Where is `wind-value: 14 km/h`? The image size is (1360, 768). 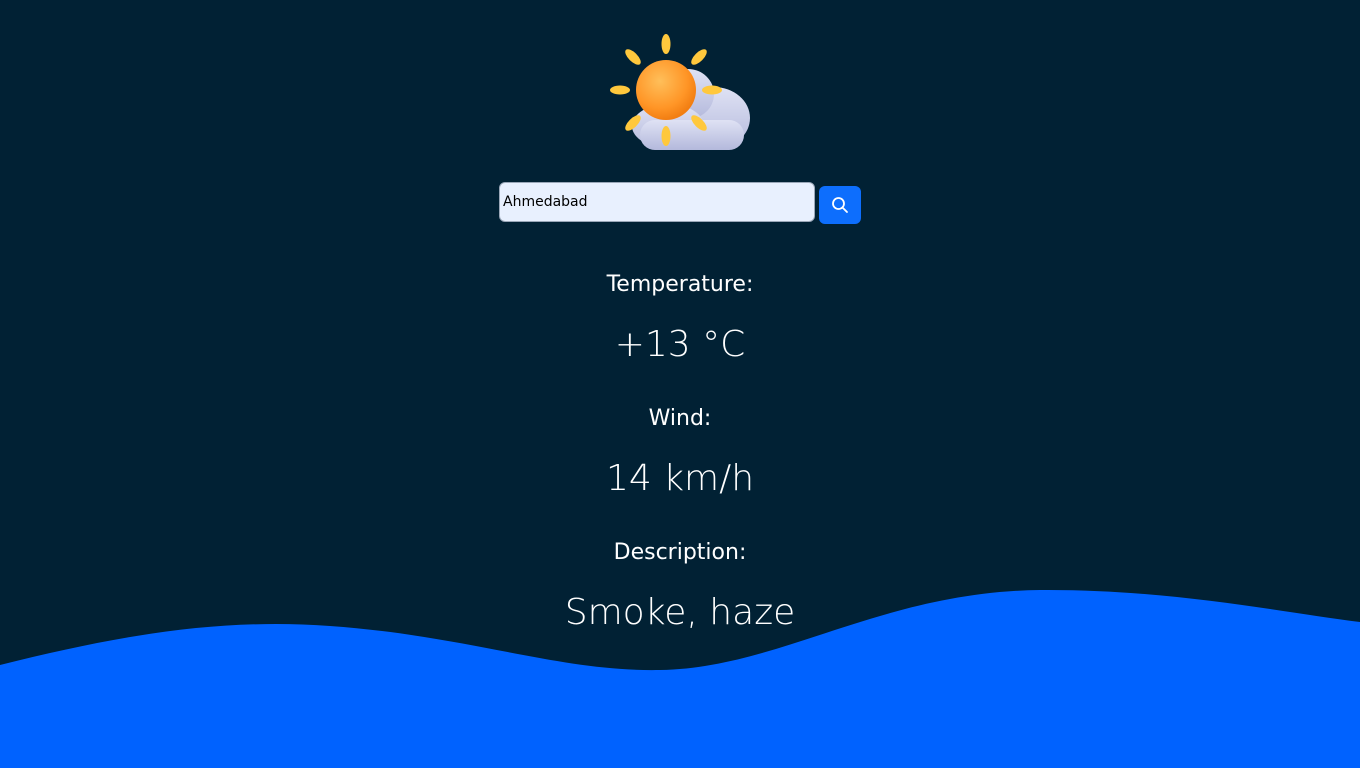 wind-value: 14 km/h is located at coordinates (680, 478).